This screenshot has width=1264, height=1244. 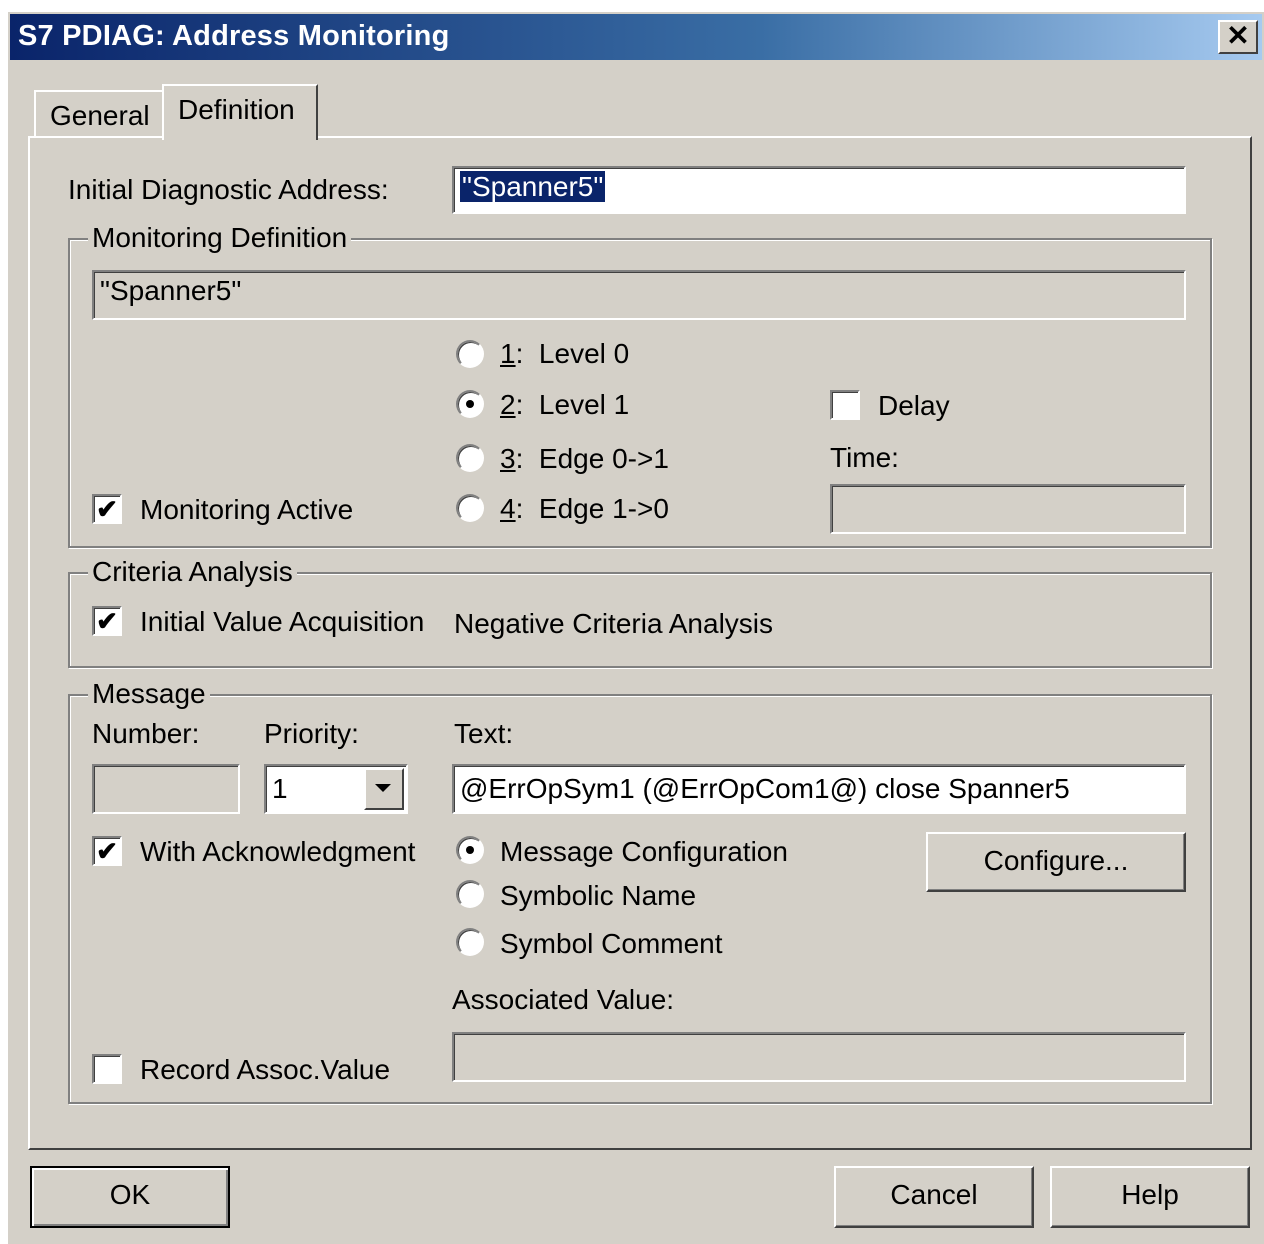 What do you see at coordinates (282, 622) in the screenshot?
I see `initial-value-label: Initial Value Acquisition` at bounding box center [282, 622].